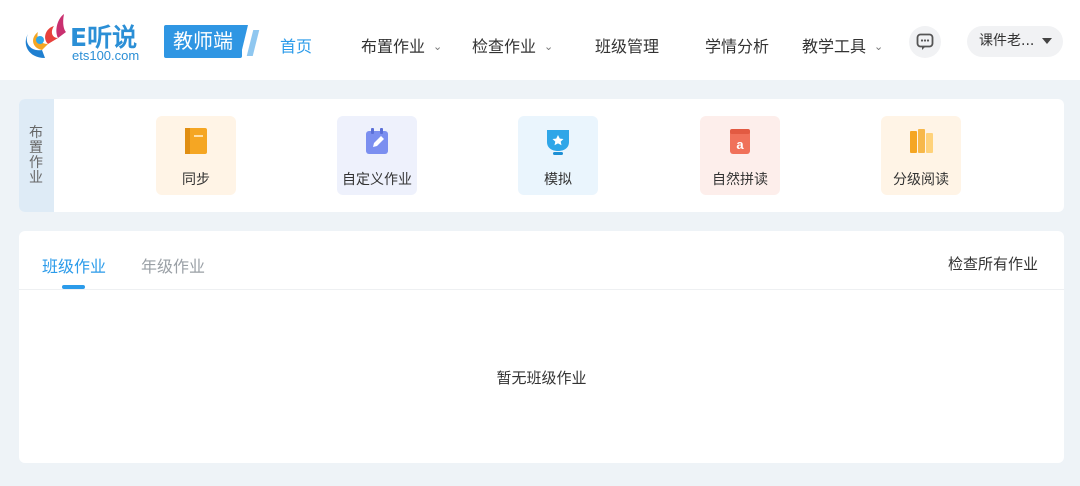 The width and height of the screenshot is (1080, 486). I want to click on empty-state-text: 暂无班级作业, so click(541, 378).